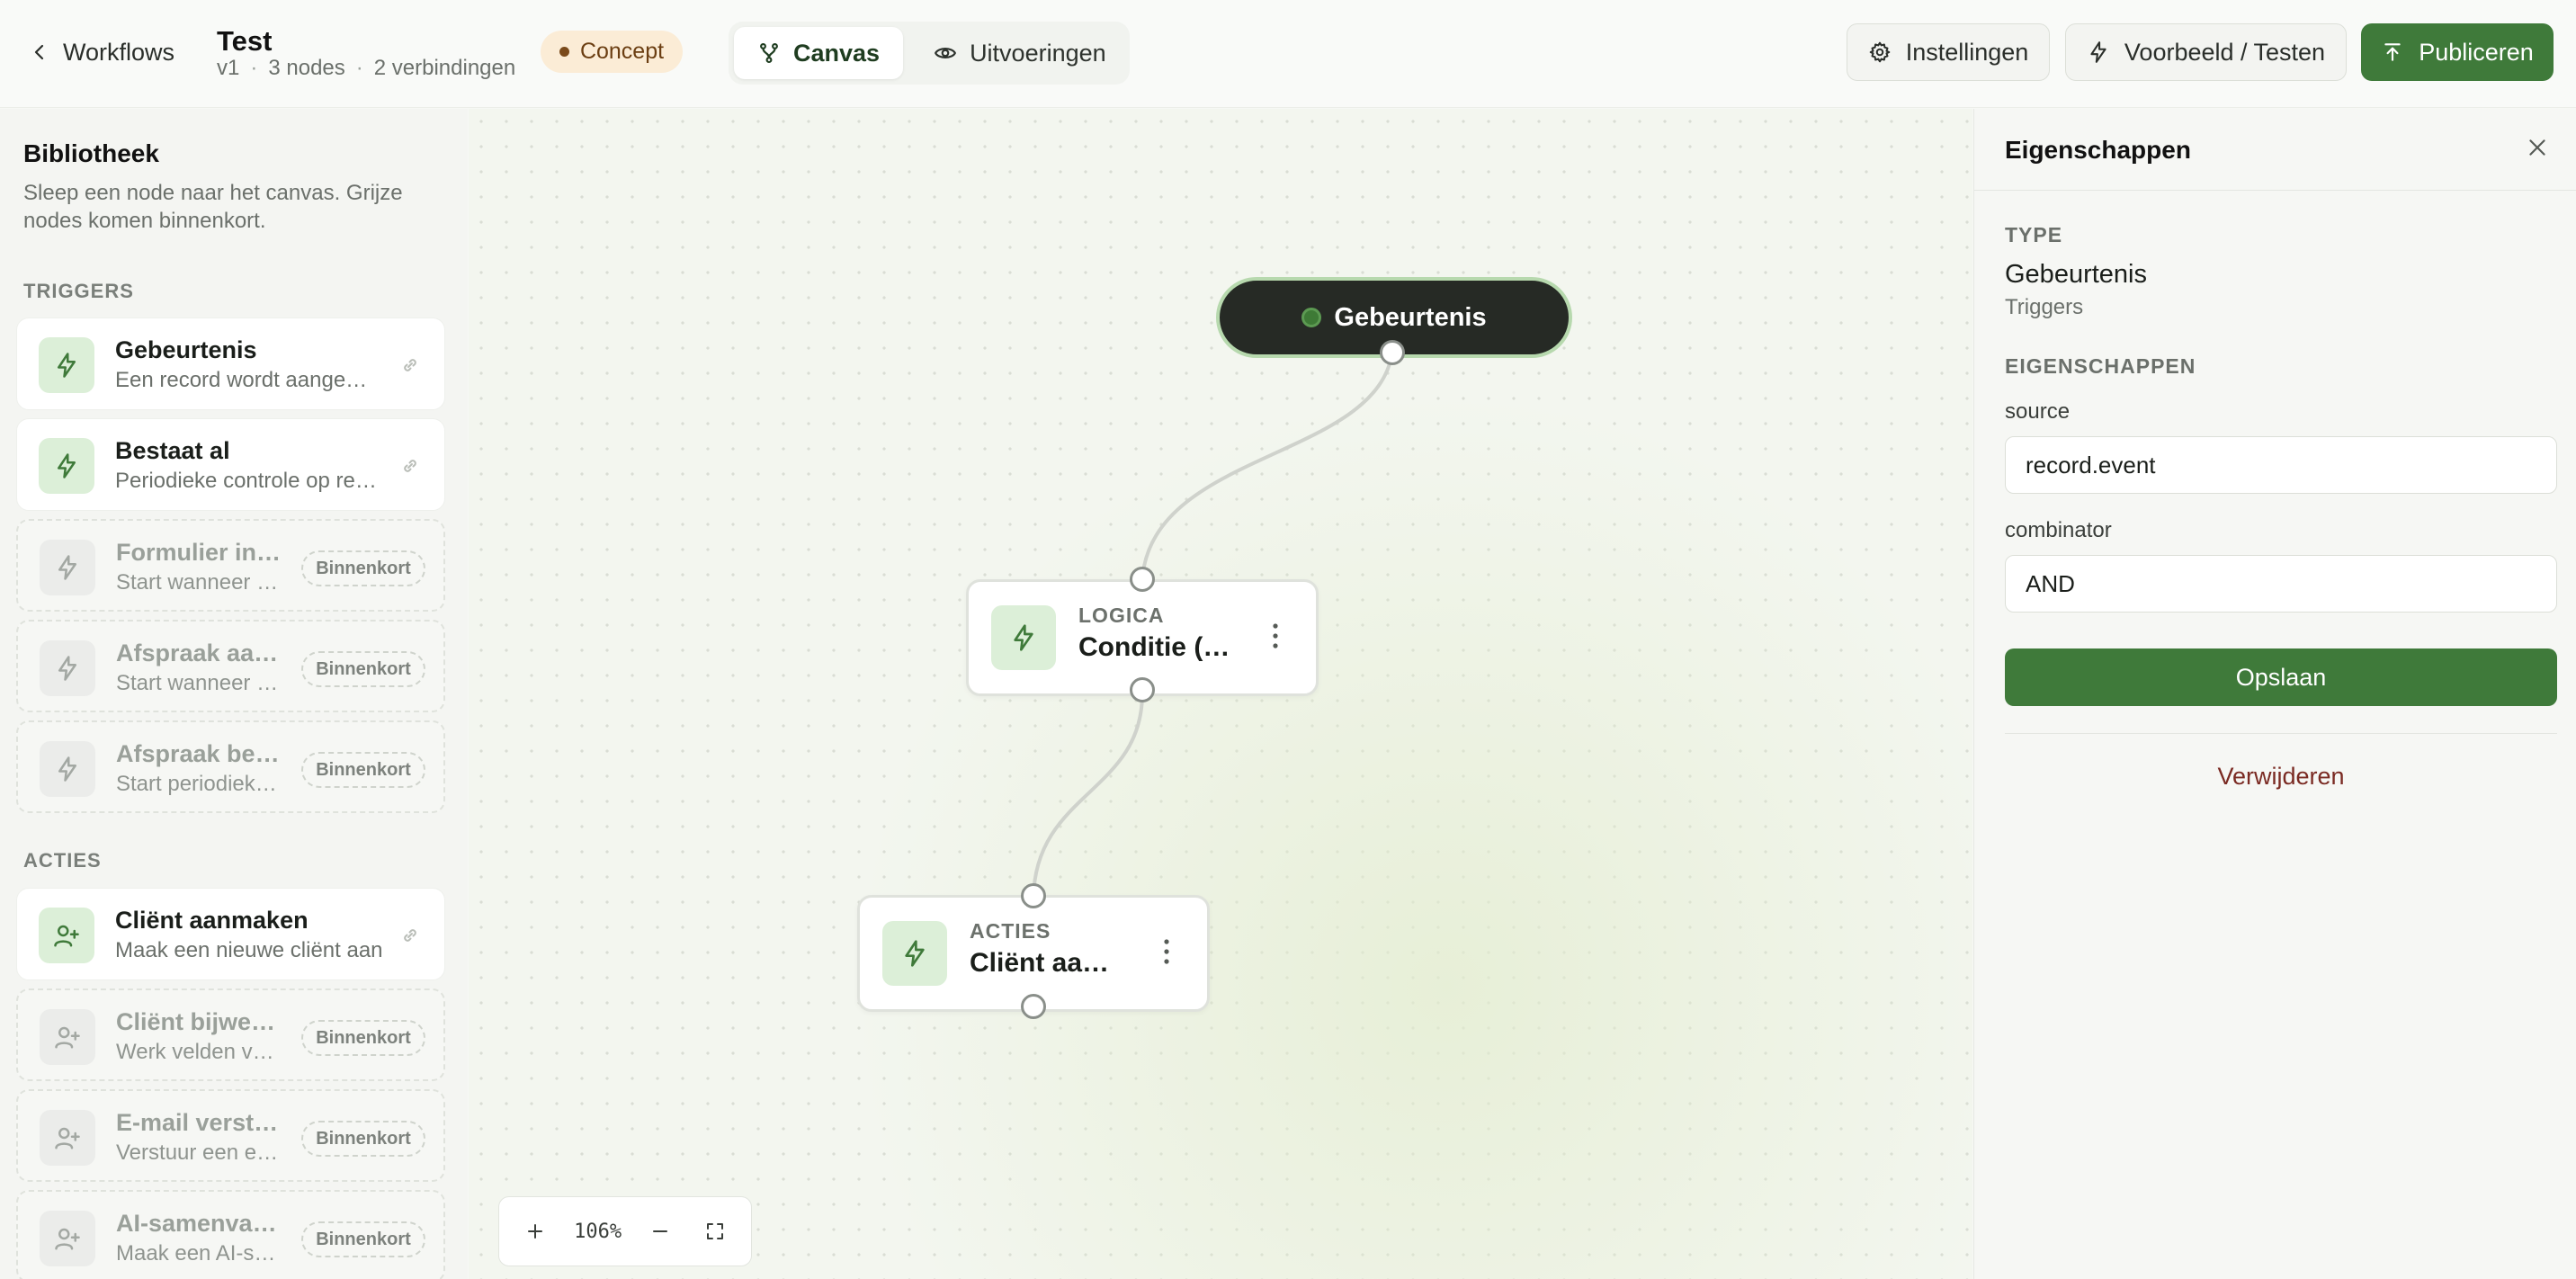 Image resolution: width=2576 pixels, height=1279 pixels. What do you see at coordinates (2044, 307) in the screenshot?
I see `type-group: Triggers` at bounding box center [2044, 307].